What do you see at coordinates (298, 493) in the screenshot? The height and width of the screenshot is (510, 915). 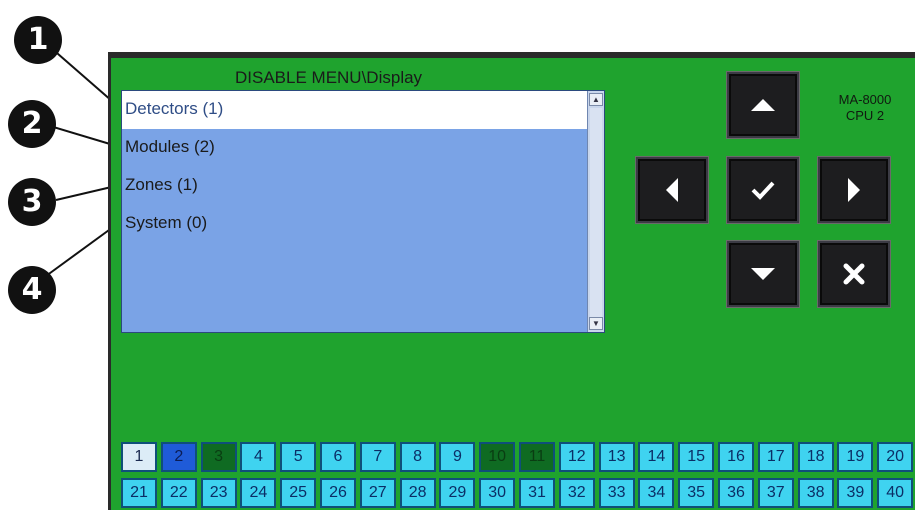 I see `zone-button-25: 25` at bounding box center [298, 493].